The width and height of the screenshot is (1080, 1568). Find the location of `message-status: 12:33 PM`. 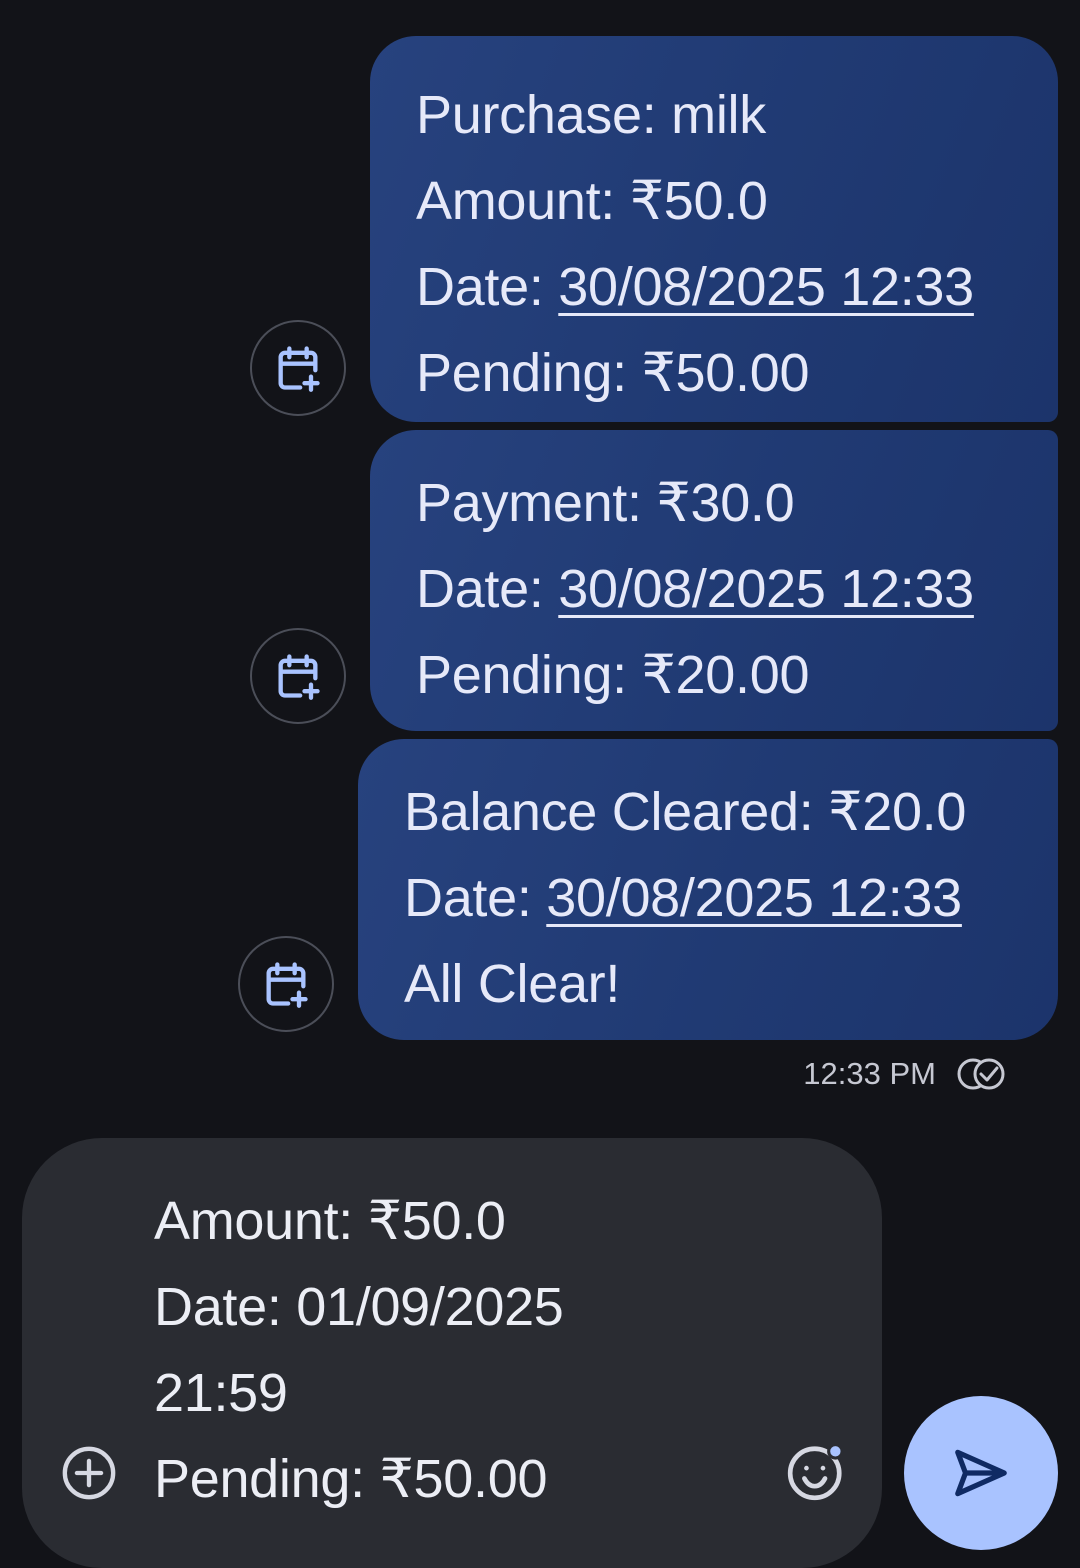

message-status: 12:33 PM is located at coordinates (905, 1074).